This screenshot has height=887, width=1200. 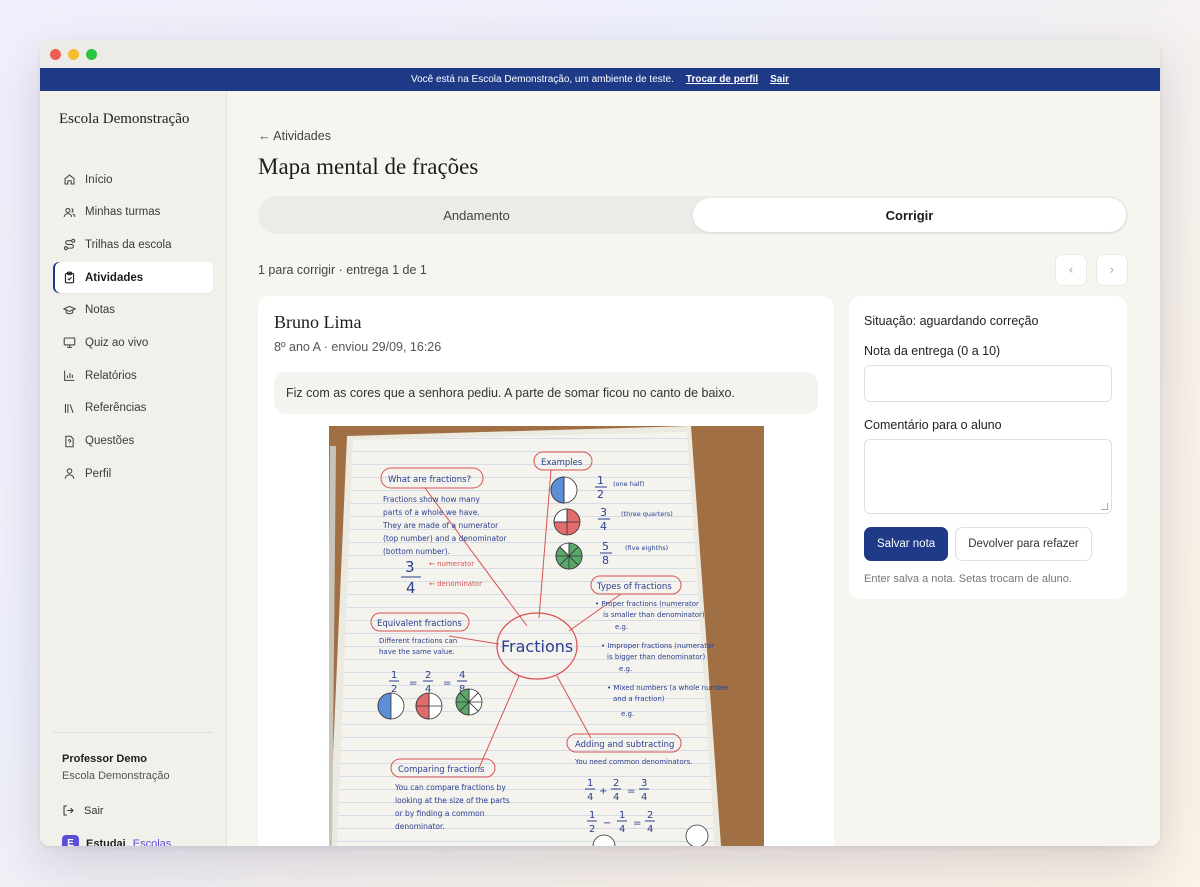 What do you see at coordinates (657, 646) in the screenshot?
I see `notebook-types-line: • Improper fractions (numerator` at bounding box center [657, 646].